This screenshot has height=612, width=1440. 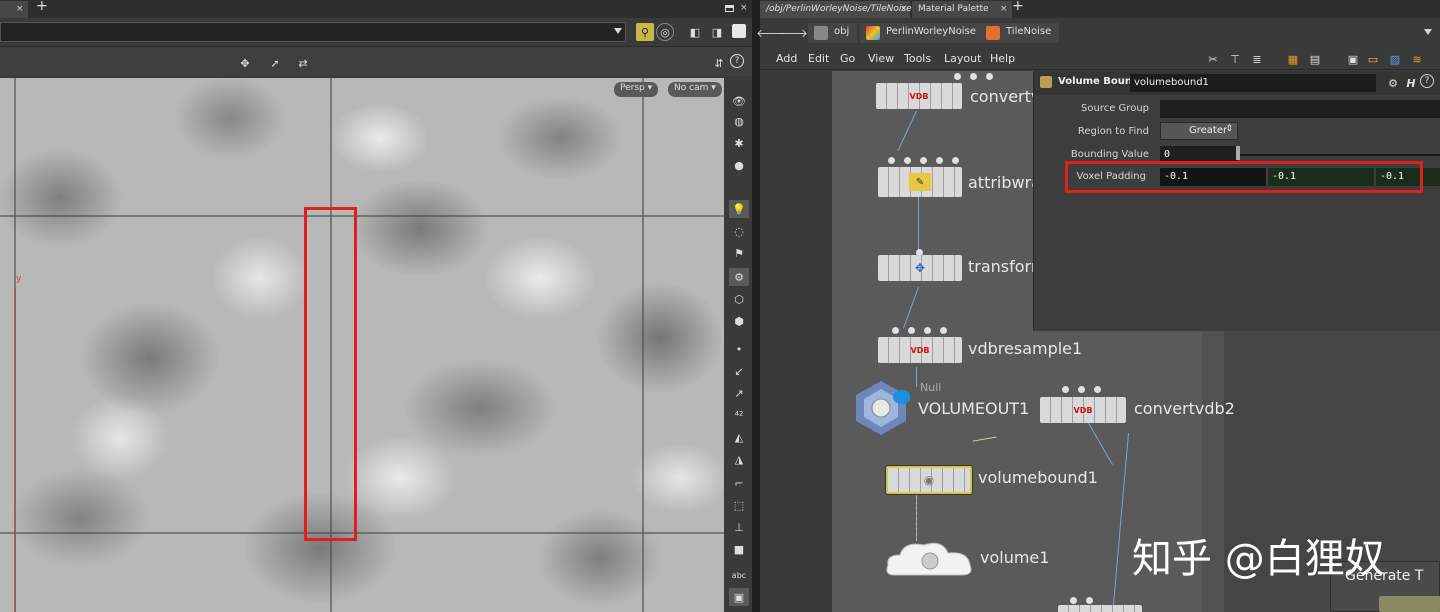 I want to click on display-options-icon: ◧, so click(x=695, y=32).